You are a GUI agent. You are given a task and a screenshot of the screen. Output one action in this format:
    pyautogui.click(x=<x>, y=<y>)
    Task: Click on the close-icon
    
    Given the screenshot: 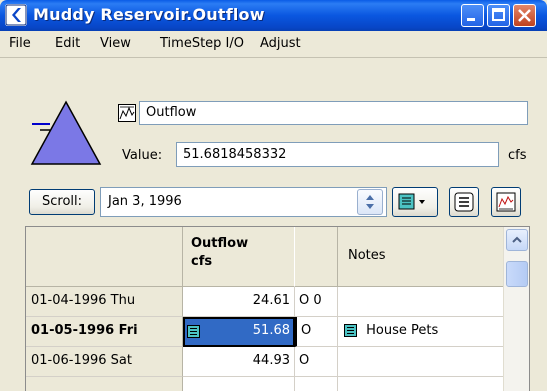 What is the action you would take?
    pyautogui.click(x=524, y=15)
    